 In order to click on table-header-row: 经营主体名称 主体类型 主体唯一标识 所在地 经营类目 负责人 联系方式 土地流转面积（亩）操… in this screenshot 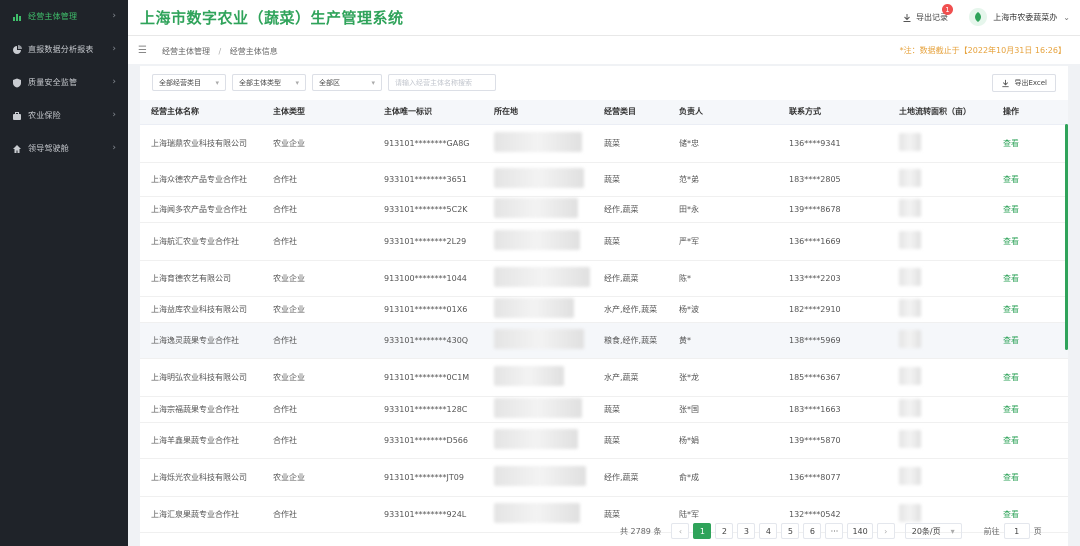, I will do `click(604, 112)`.